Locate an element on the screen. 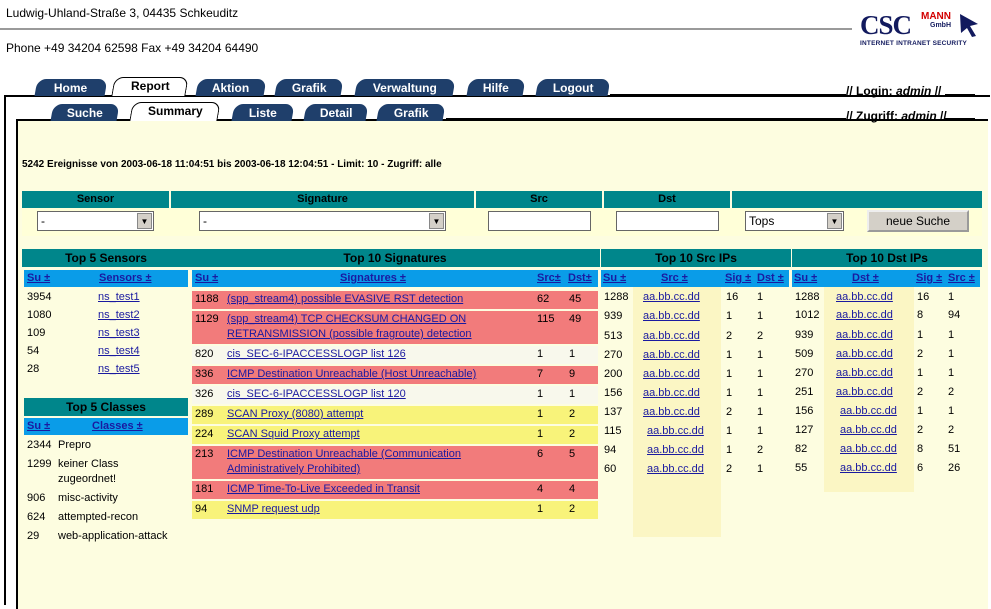  ip-row: 513 aa.bb.cc.dd 2 2 is located at coordinates (695, 338).